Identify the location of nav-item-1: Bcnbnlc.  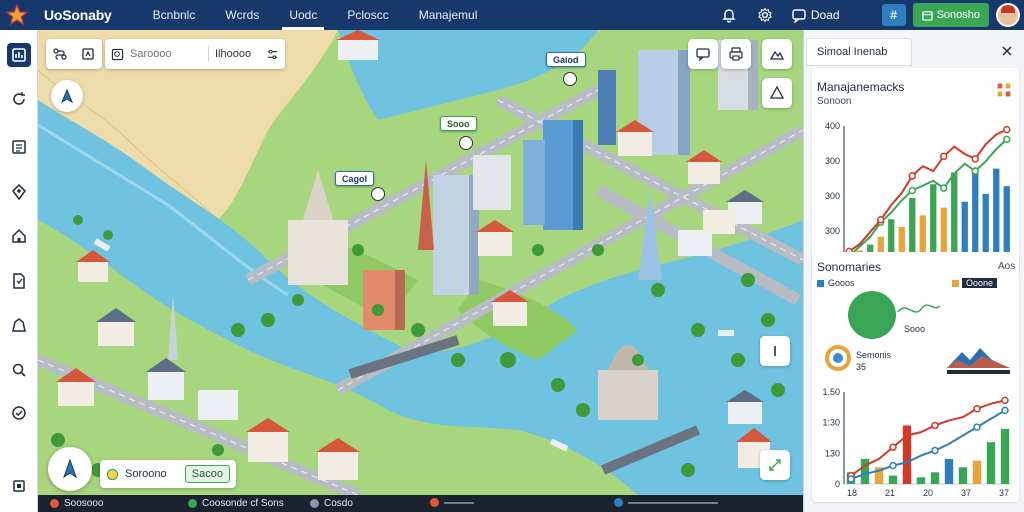
(174, 15).